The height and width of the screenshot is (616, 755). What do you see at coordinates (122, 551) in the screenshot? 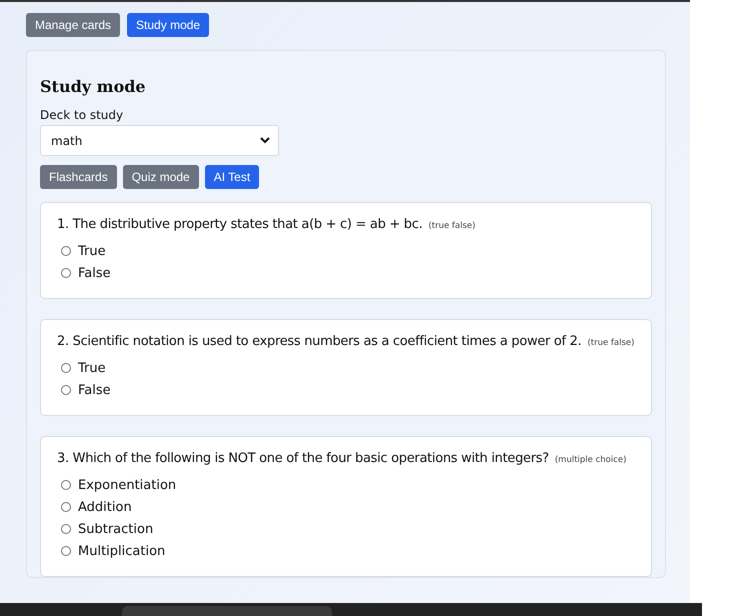
I see `option-label: Multiplication` at bounding box center [122, 551].